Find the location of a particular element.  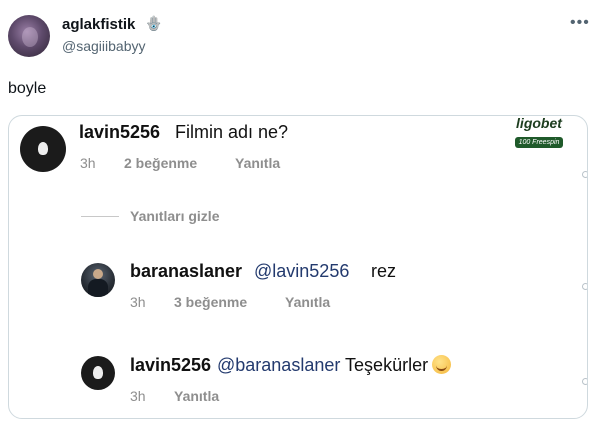

reply-body: @baranaslaner Teşekürler is located at coordinates (334, 365).